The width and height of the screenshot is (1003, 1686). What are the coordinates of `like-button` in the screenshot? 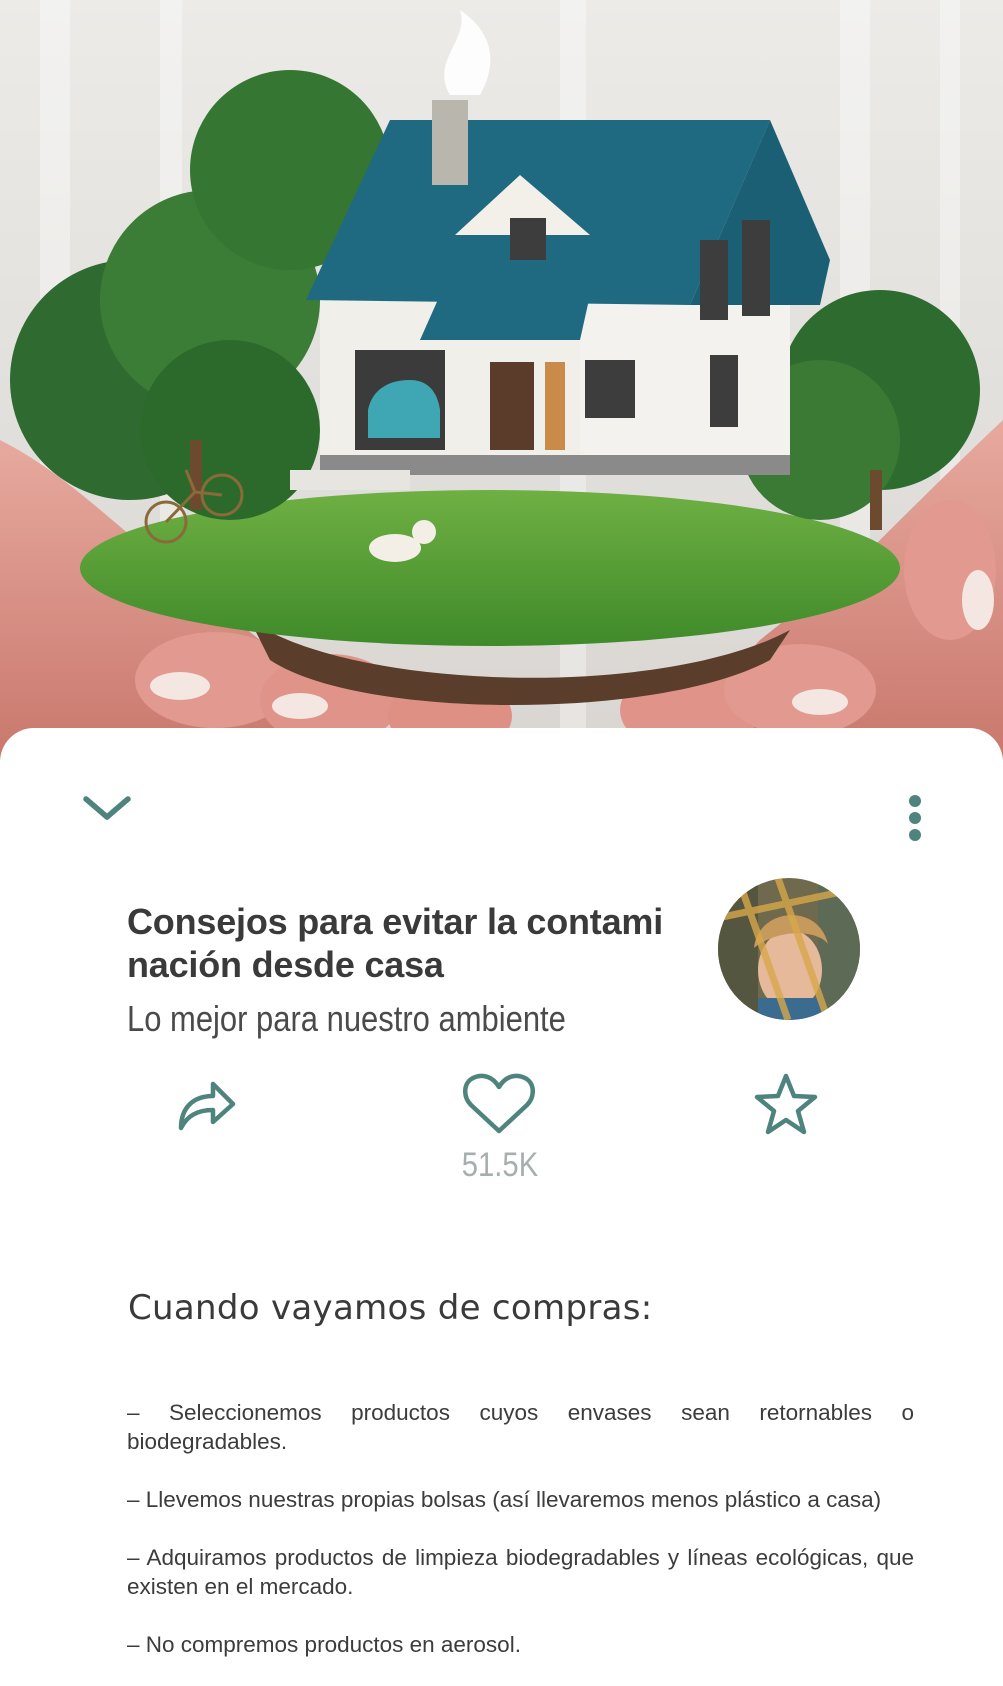 It's located at (499, 1104).